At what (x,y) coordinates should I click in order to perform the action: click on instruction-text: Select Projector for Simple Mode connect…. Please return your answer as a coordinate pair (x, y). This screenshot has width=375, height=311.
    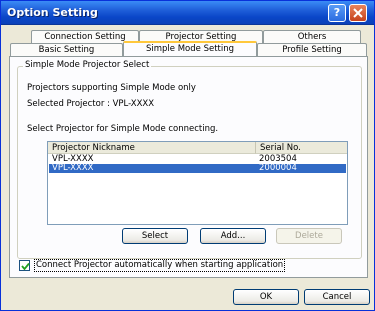
    Looking at the image, I should click on (123, 129).